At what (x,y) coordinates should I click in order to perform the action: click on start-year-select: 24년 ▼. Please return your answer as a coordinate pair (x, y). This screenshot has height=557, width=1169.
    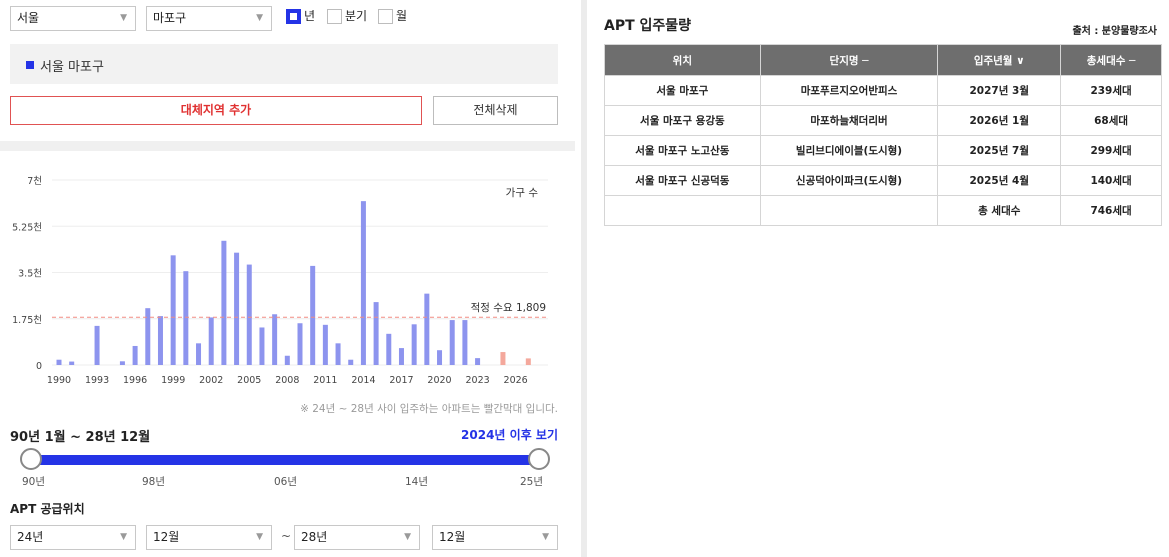
    Looking at the image, I should click on (73, 537).